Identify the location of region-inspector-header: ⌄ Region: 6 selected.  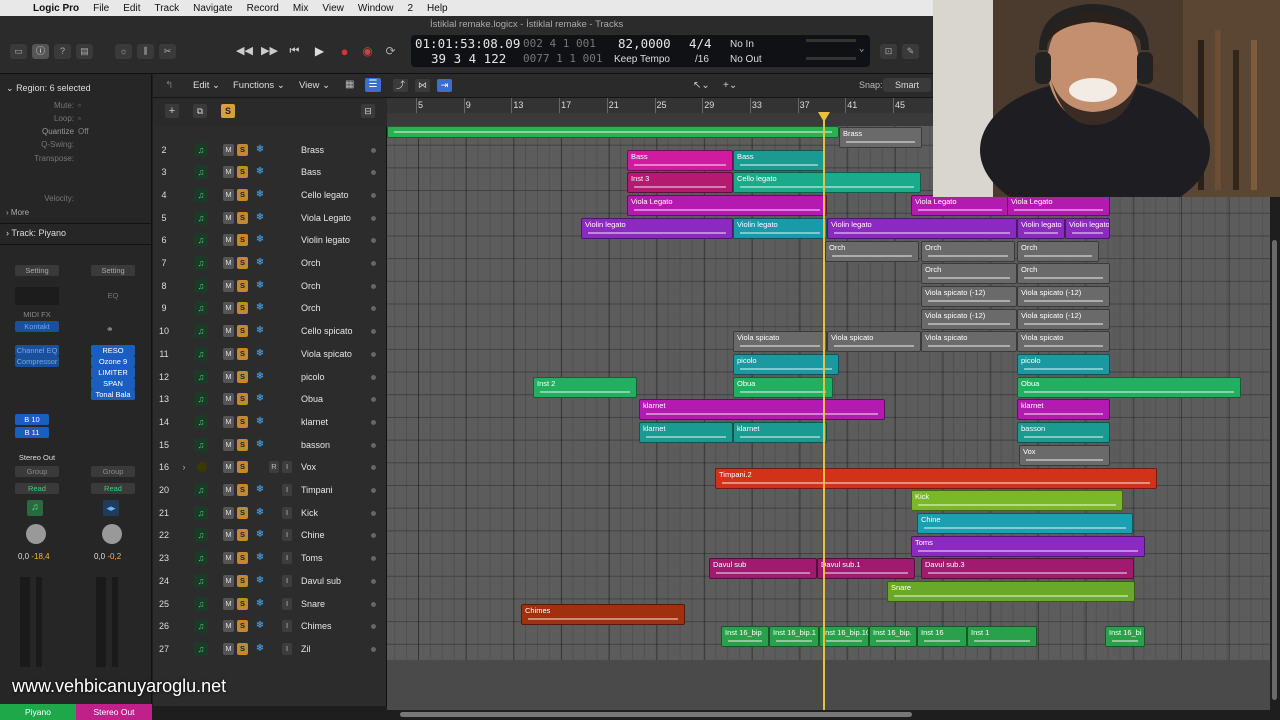
(48, 88).